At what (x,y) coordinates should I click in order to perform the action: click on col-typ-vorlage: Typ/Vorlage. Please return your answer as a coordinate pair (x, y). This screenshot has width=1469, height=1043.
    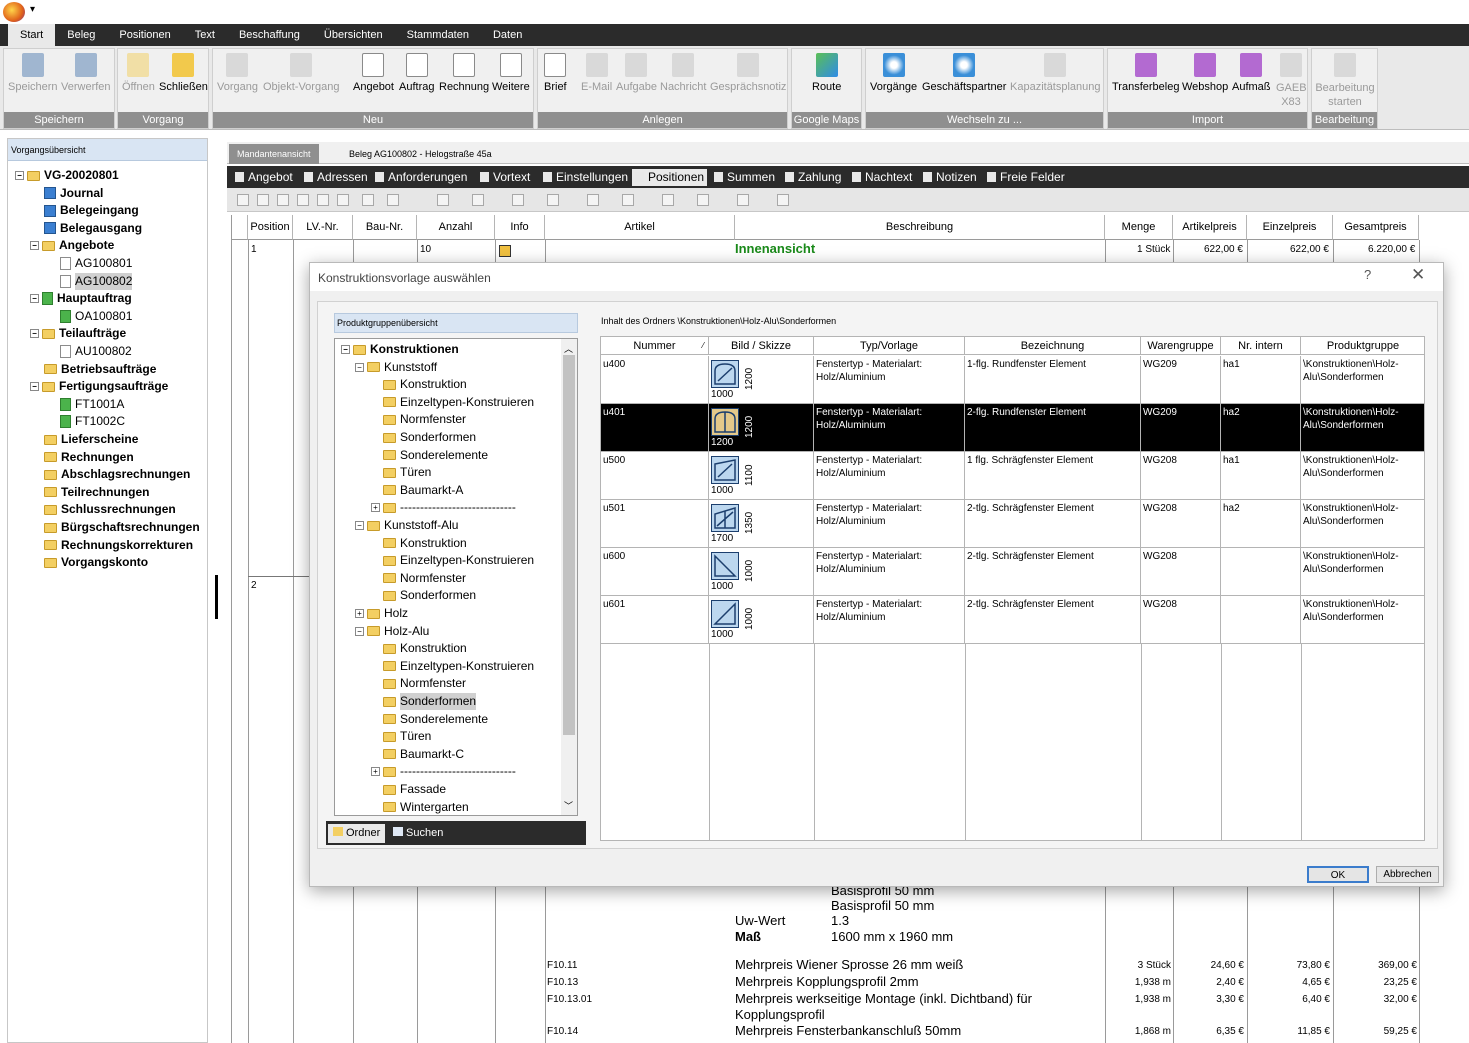
    Looking at the image, I should click on (889, 346).